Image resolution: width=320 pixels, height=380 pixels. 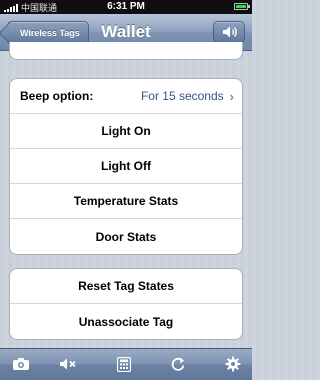 I want to click on gear-icon, so click(x=233, y=364).